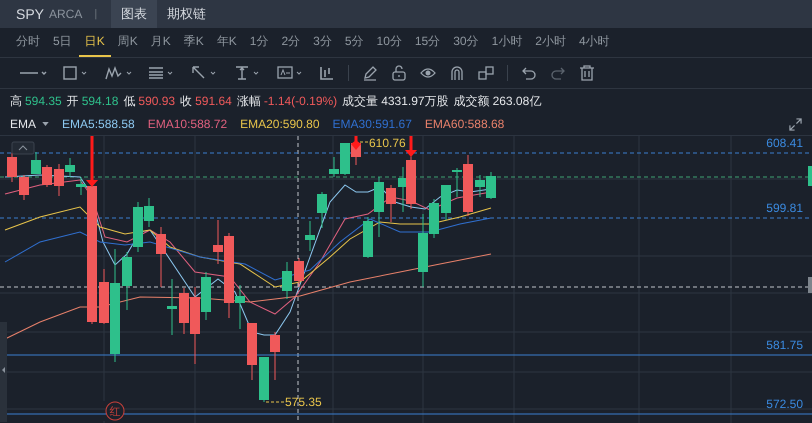 This screenshot has height=423, width=812. What do you see at coordinates (550, 42) in the screenshot?
I see `period-tab: 2小时` at bounding box center [550, 42].